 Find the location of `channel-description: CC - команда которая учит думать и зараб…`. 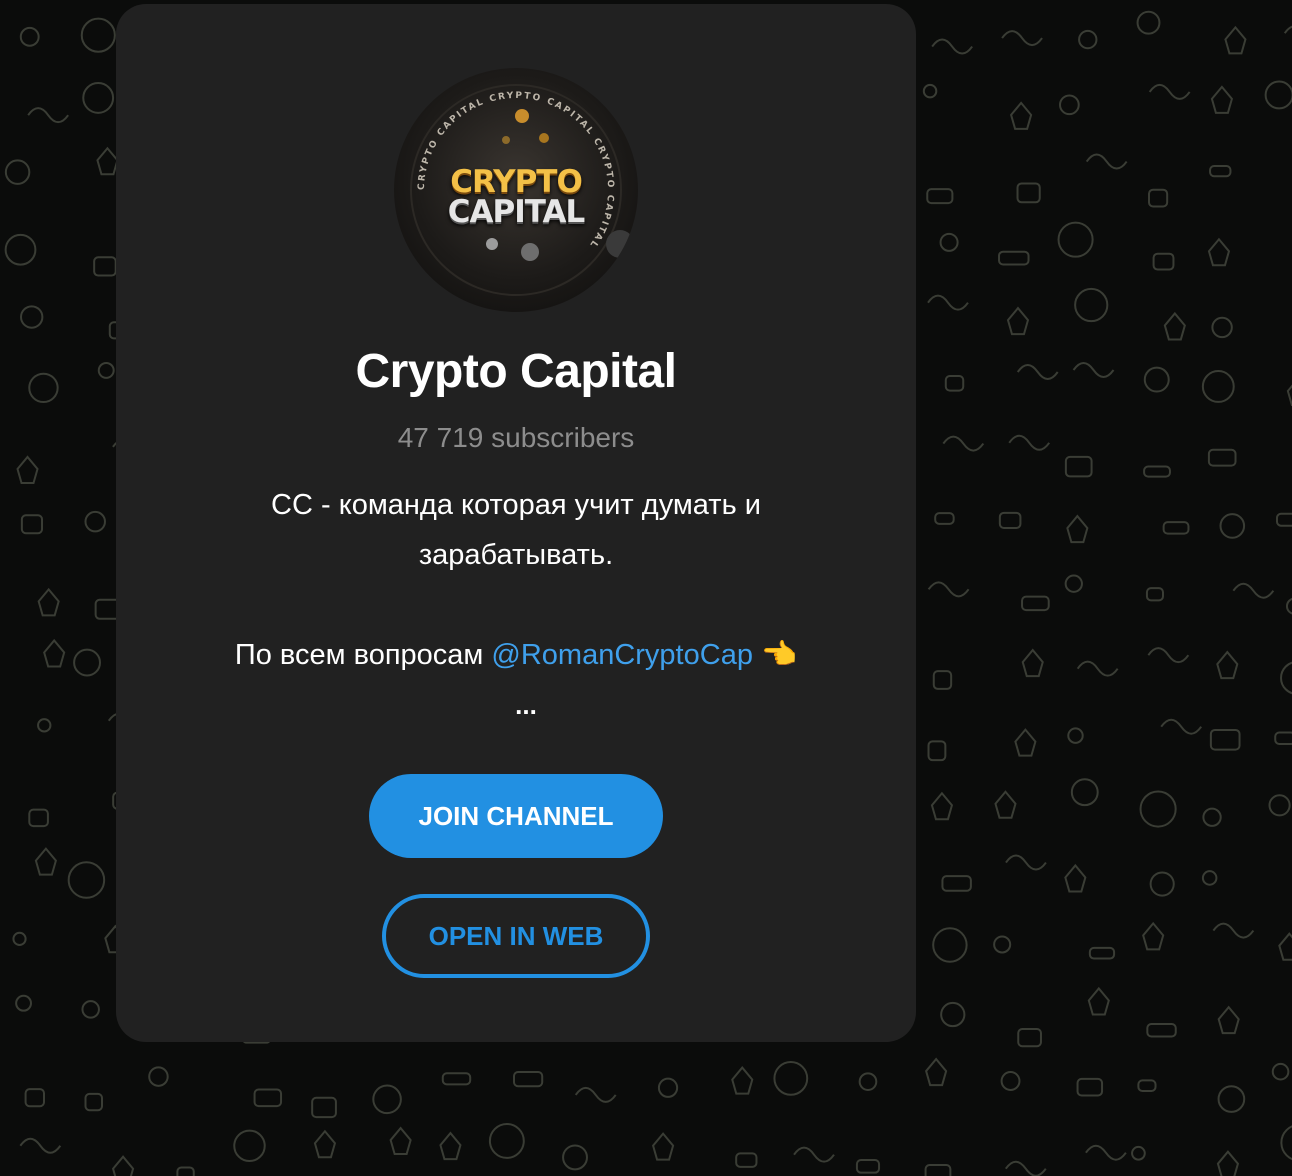

channel-description: CC - команда которая учит думать и зараб… is located at coordinates (516, 580).